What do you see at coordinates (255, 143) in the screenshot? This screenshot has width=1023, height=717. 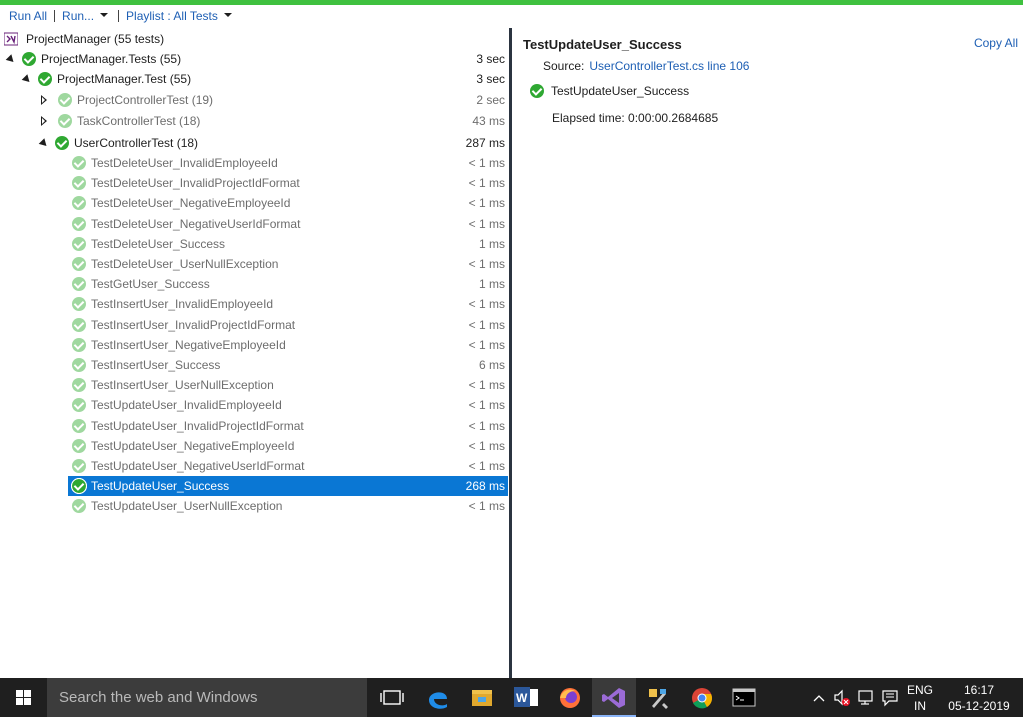 I see `tree-item-class: UserControllerTest (18) 287 ms` at bounding box center [255, 143].